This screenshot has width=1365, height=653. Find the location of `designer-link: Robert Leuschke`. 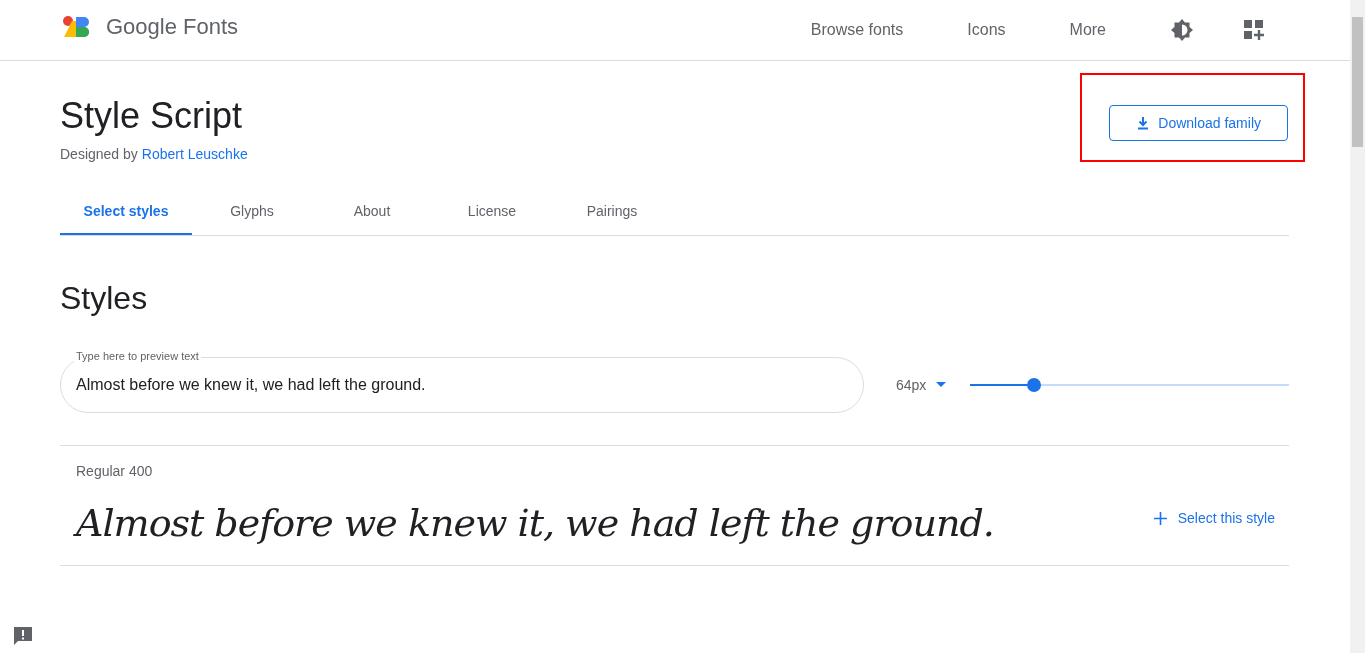

designer-link: Robert Leuschke is located at coordinates (194, 154).